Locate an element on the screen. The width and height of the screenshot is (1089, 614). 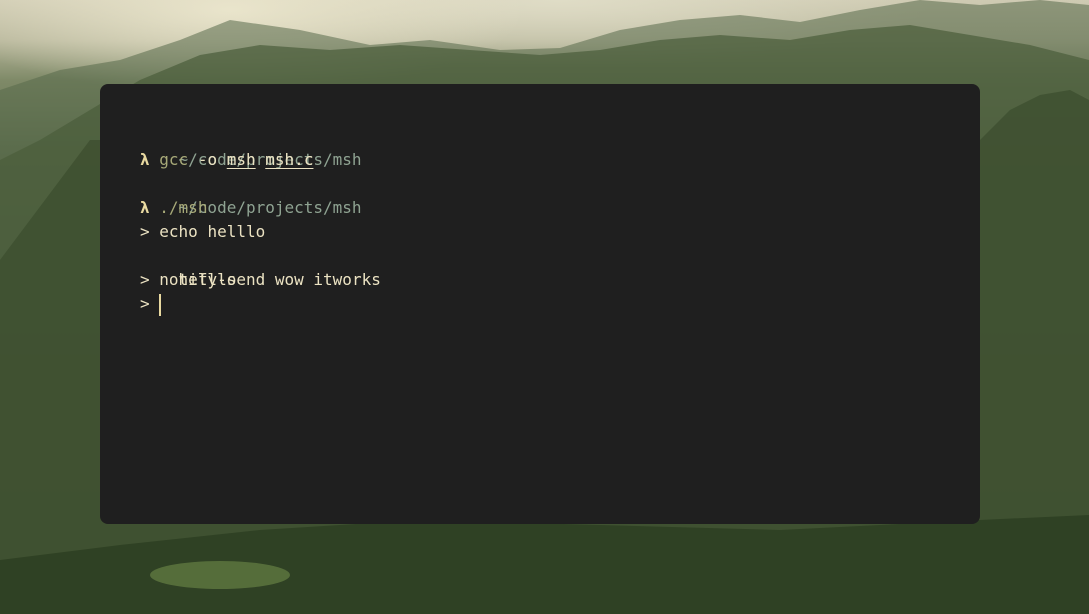
text-cursor is located at coordinates (160, 304).